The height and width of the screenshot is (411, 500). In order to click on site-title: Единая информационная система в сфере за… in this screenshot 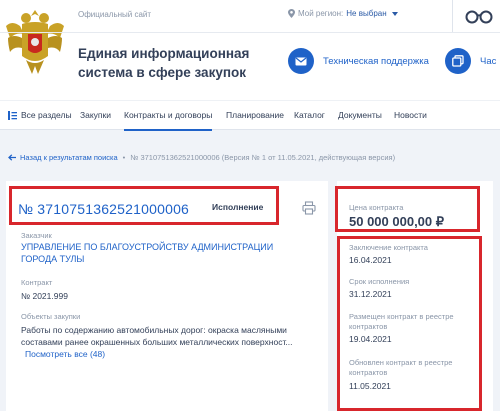, I will do `click(178, 63)`.